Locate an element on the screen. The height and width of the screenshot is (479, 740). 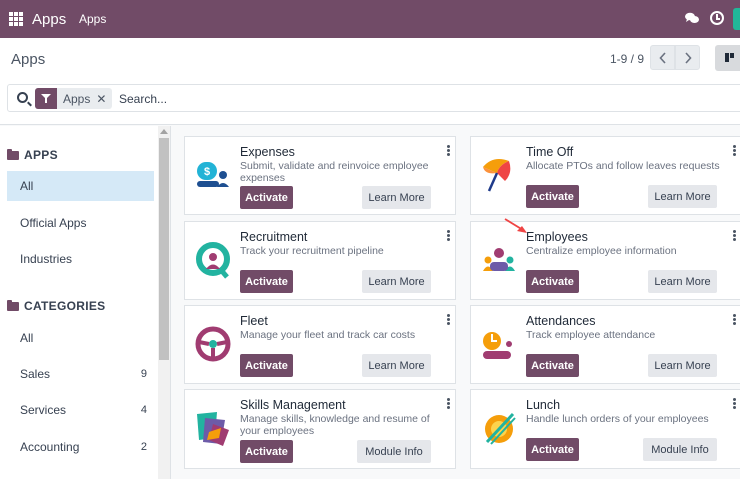
card-title: Fleet is located at coordinates (254, 321).